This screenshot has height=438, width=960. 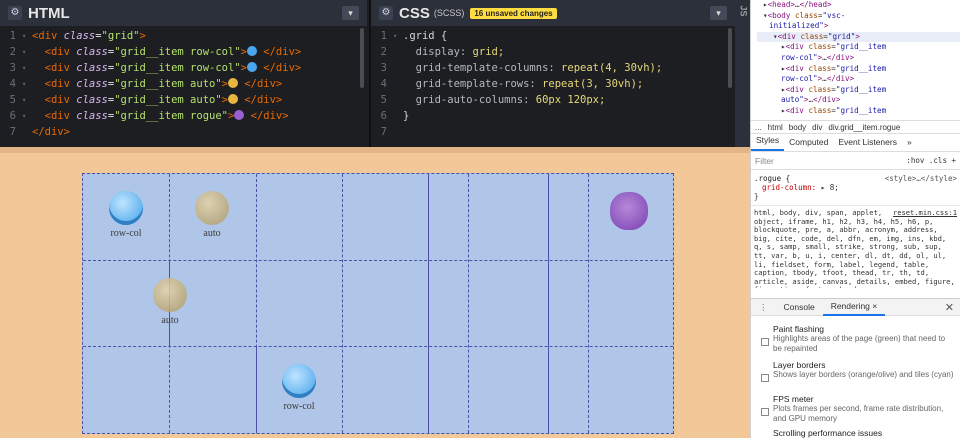 I want to click on dom-node: ▾<div class="grid">, so click(x=858, y=37).